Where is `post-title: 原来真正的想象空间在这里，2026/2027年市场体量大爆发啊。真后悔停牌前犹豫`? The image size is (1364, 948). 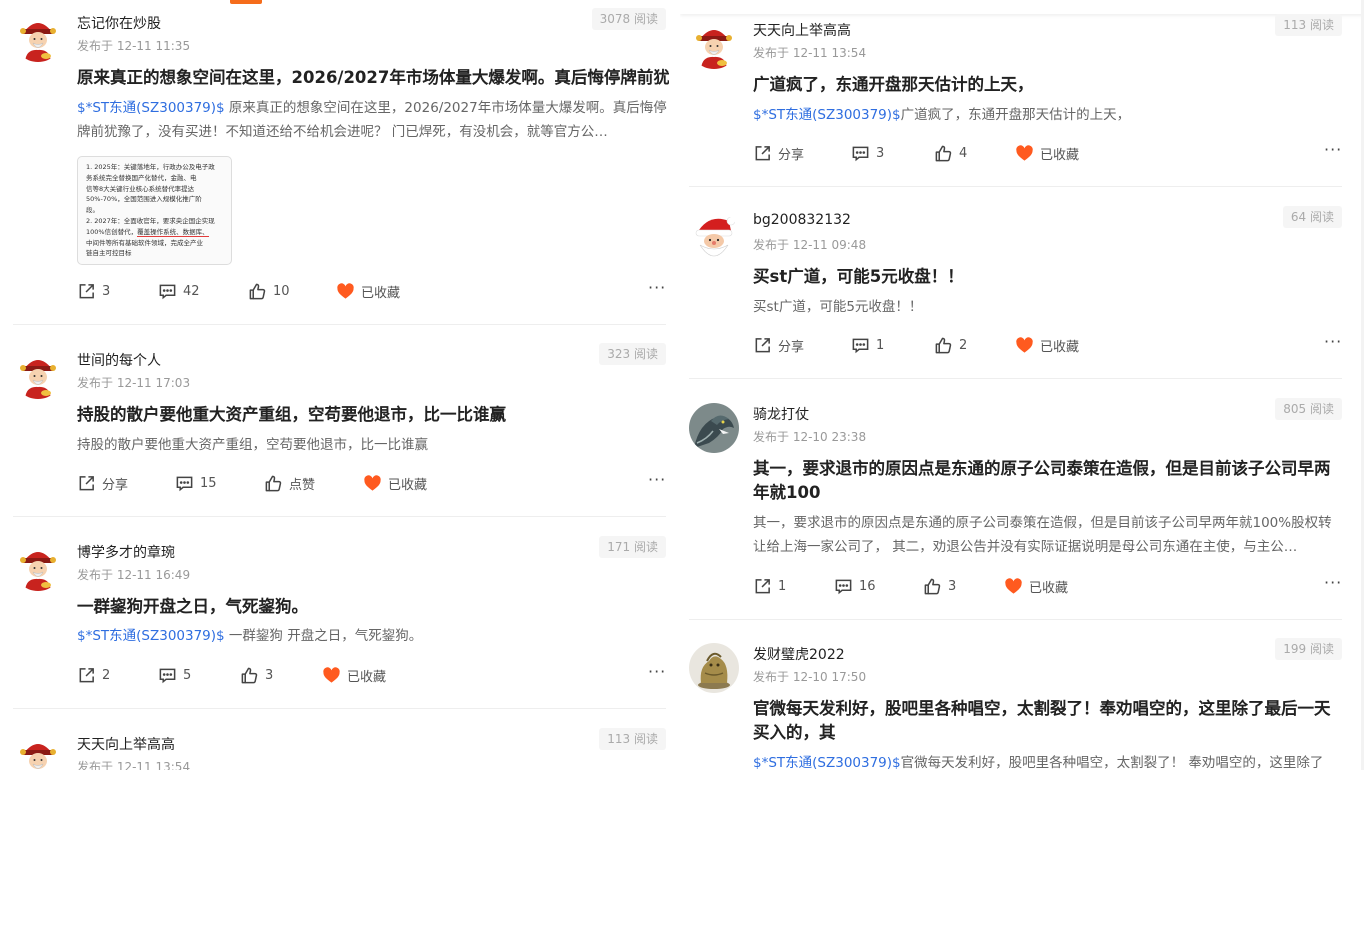
post-title: 原来真正的想象空间在这里，2026/2027年市场体量大爆发啊。真后悔停牌前犹豫 is located at coordinates (373, 78).